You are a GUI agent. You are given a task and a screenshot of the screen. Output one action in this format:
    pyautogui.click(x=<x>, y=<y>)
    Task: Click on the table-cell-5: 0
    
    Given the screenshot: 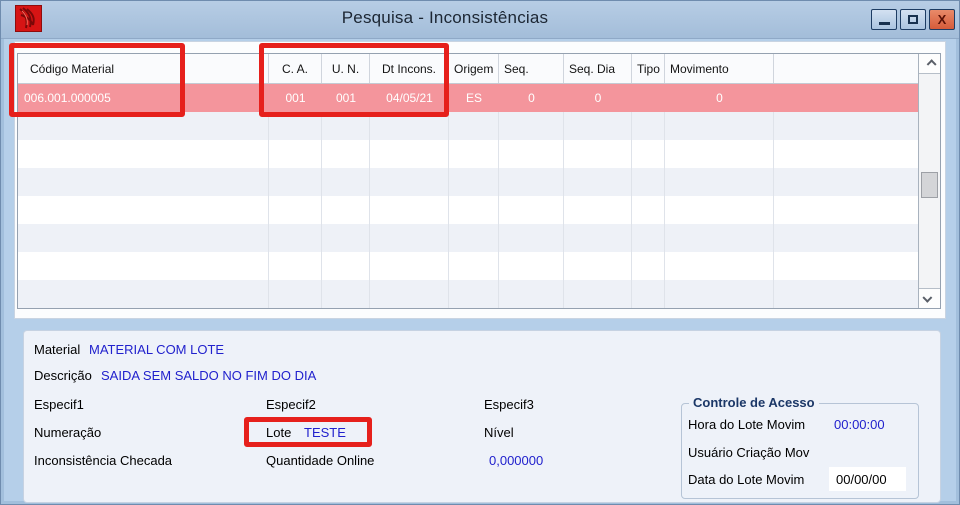 What is the action you would take?
    pyautogui.click(x=531, y=98)
    